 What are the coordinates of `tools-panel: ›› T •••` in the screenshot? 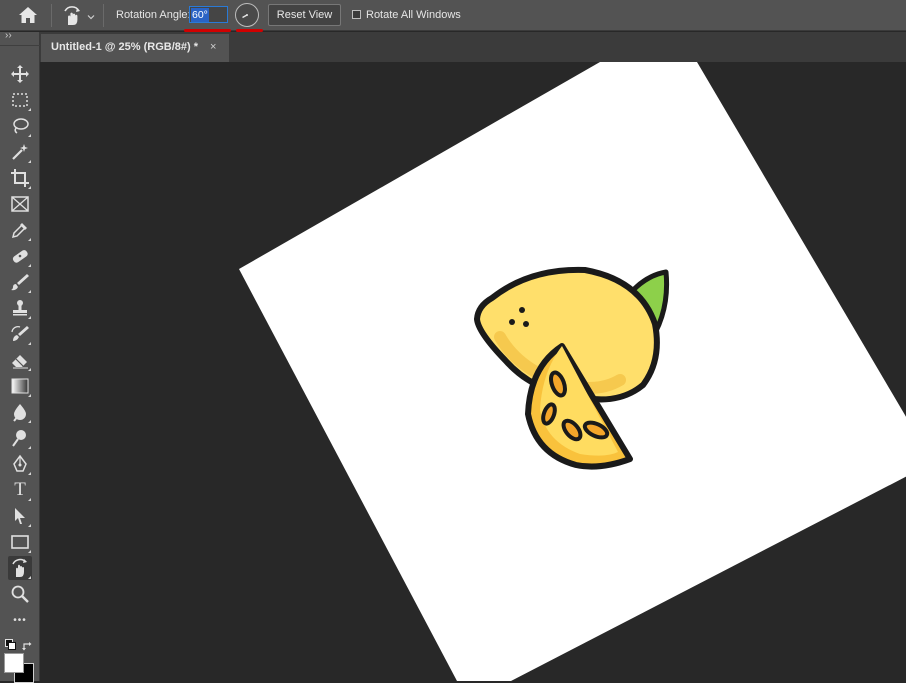 It's located at (20, 356).